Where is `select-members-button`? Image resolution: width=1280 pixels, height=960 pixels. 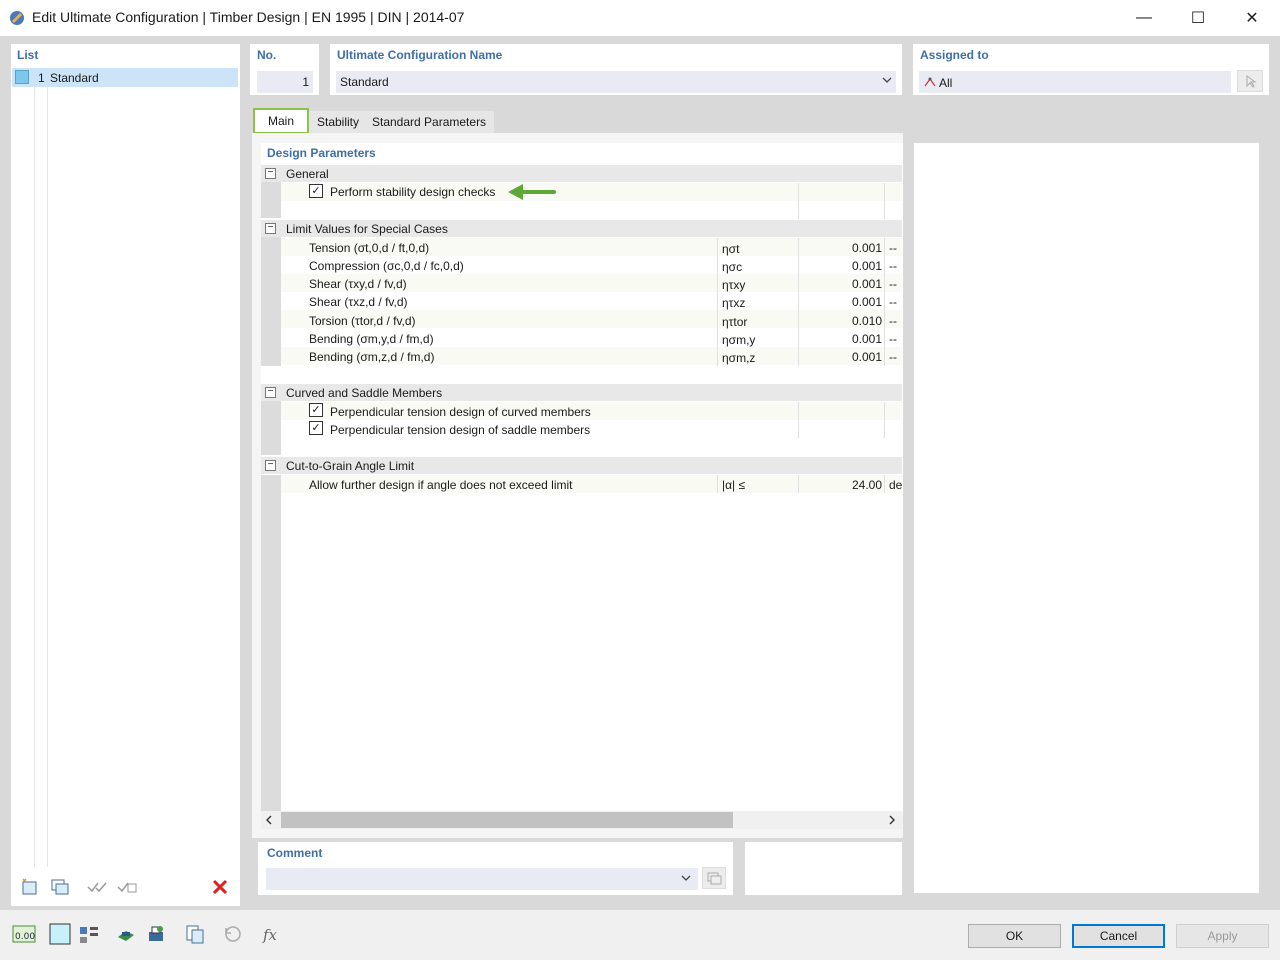 select-members-button is located at coordinates (1250, 81).